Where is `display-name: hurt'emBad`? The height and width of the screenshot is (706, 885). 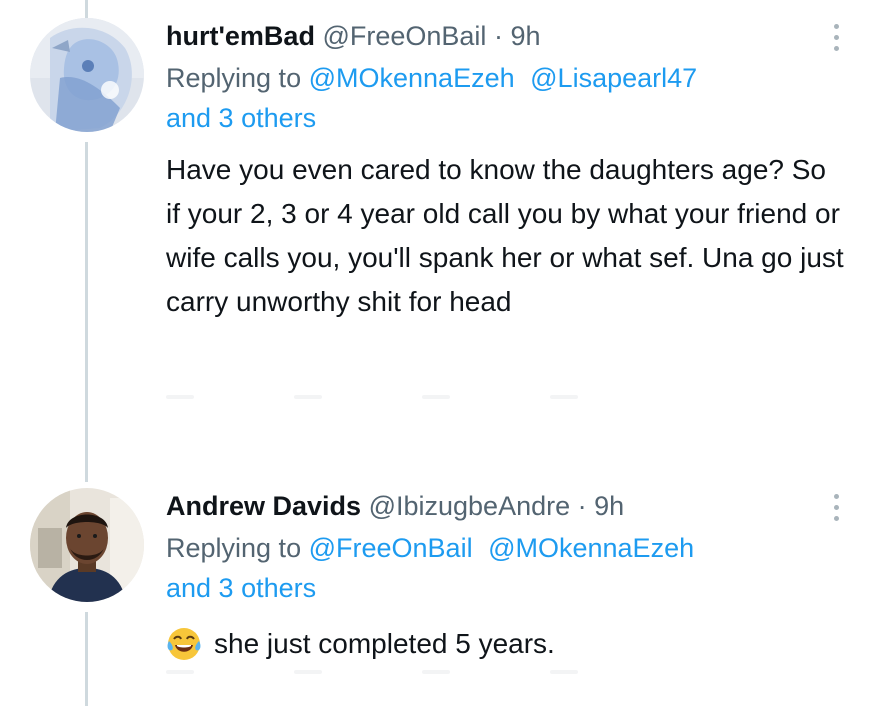 display-name: hurt'emBad is located at coordinates (240, 36).